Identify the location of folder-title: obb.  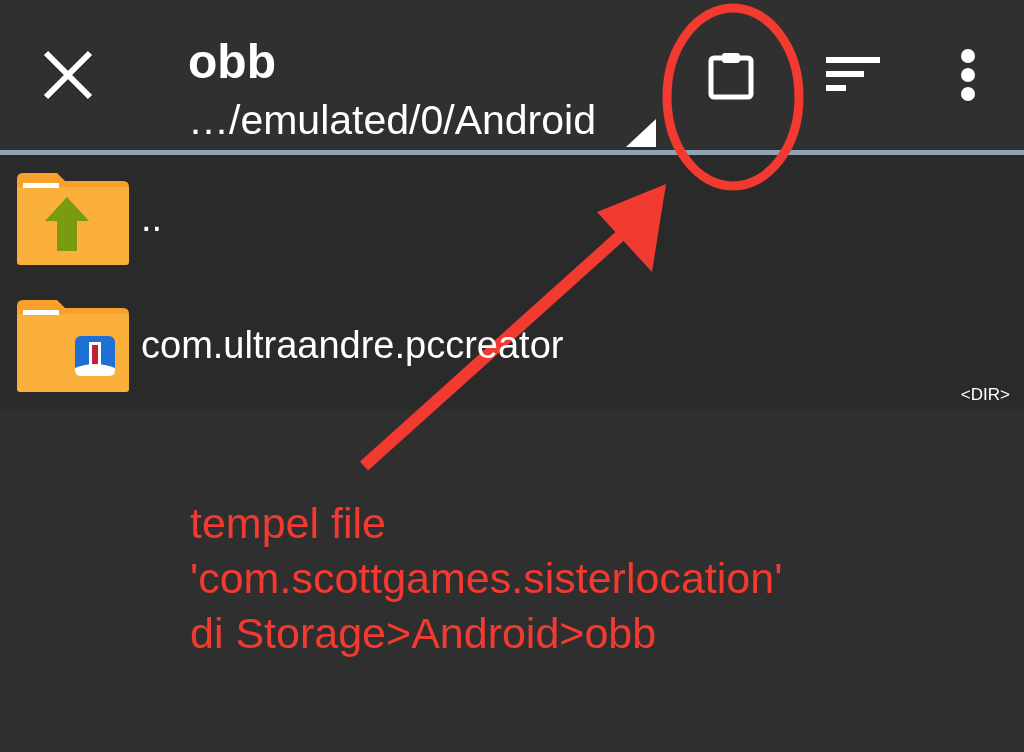
(232, 61).